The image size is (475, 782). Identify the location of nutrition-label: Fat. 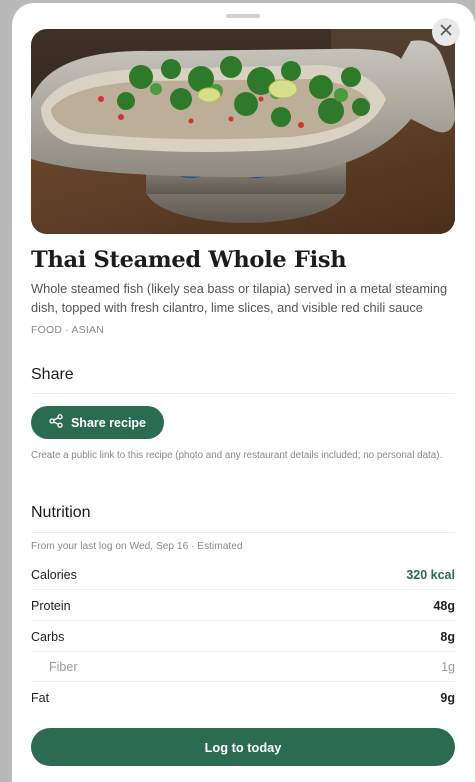
(40, 698).